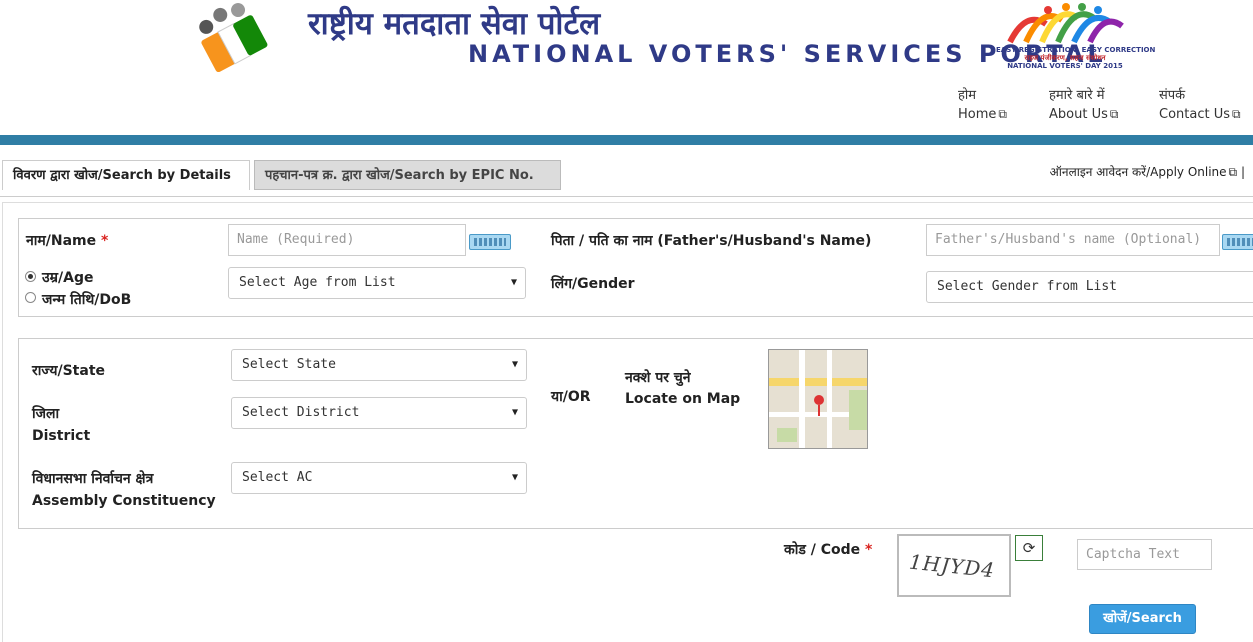 Image resolution: width=1253 pixels, height=642 pixels. Describe the element at coordinates (317, 282) in the screenshot. I see `age-select-value: Select Age from List` at that location.